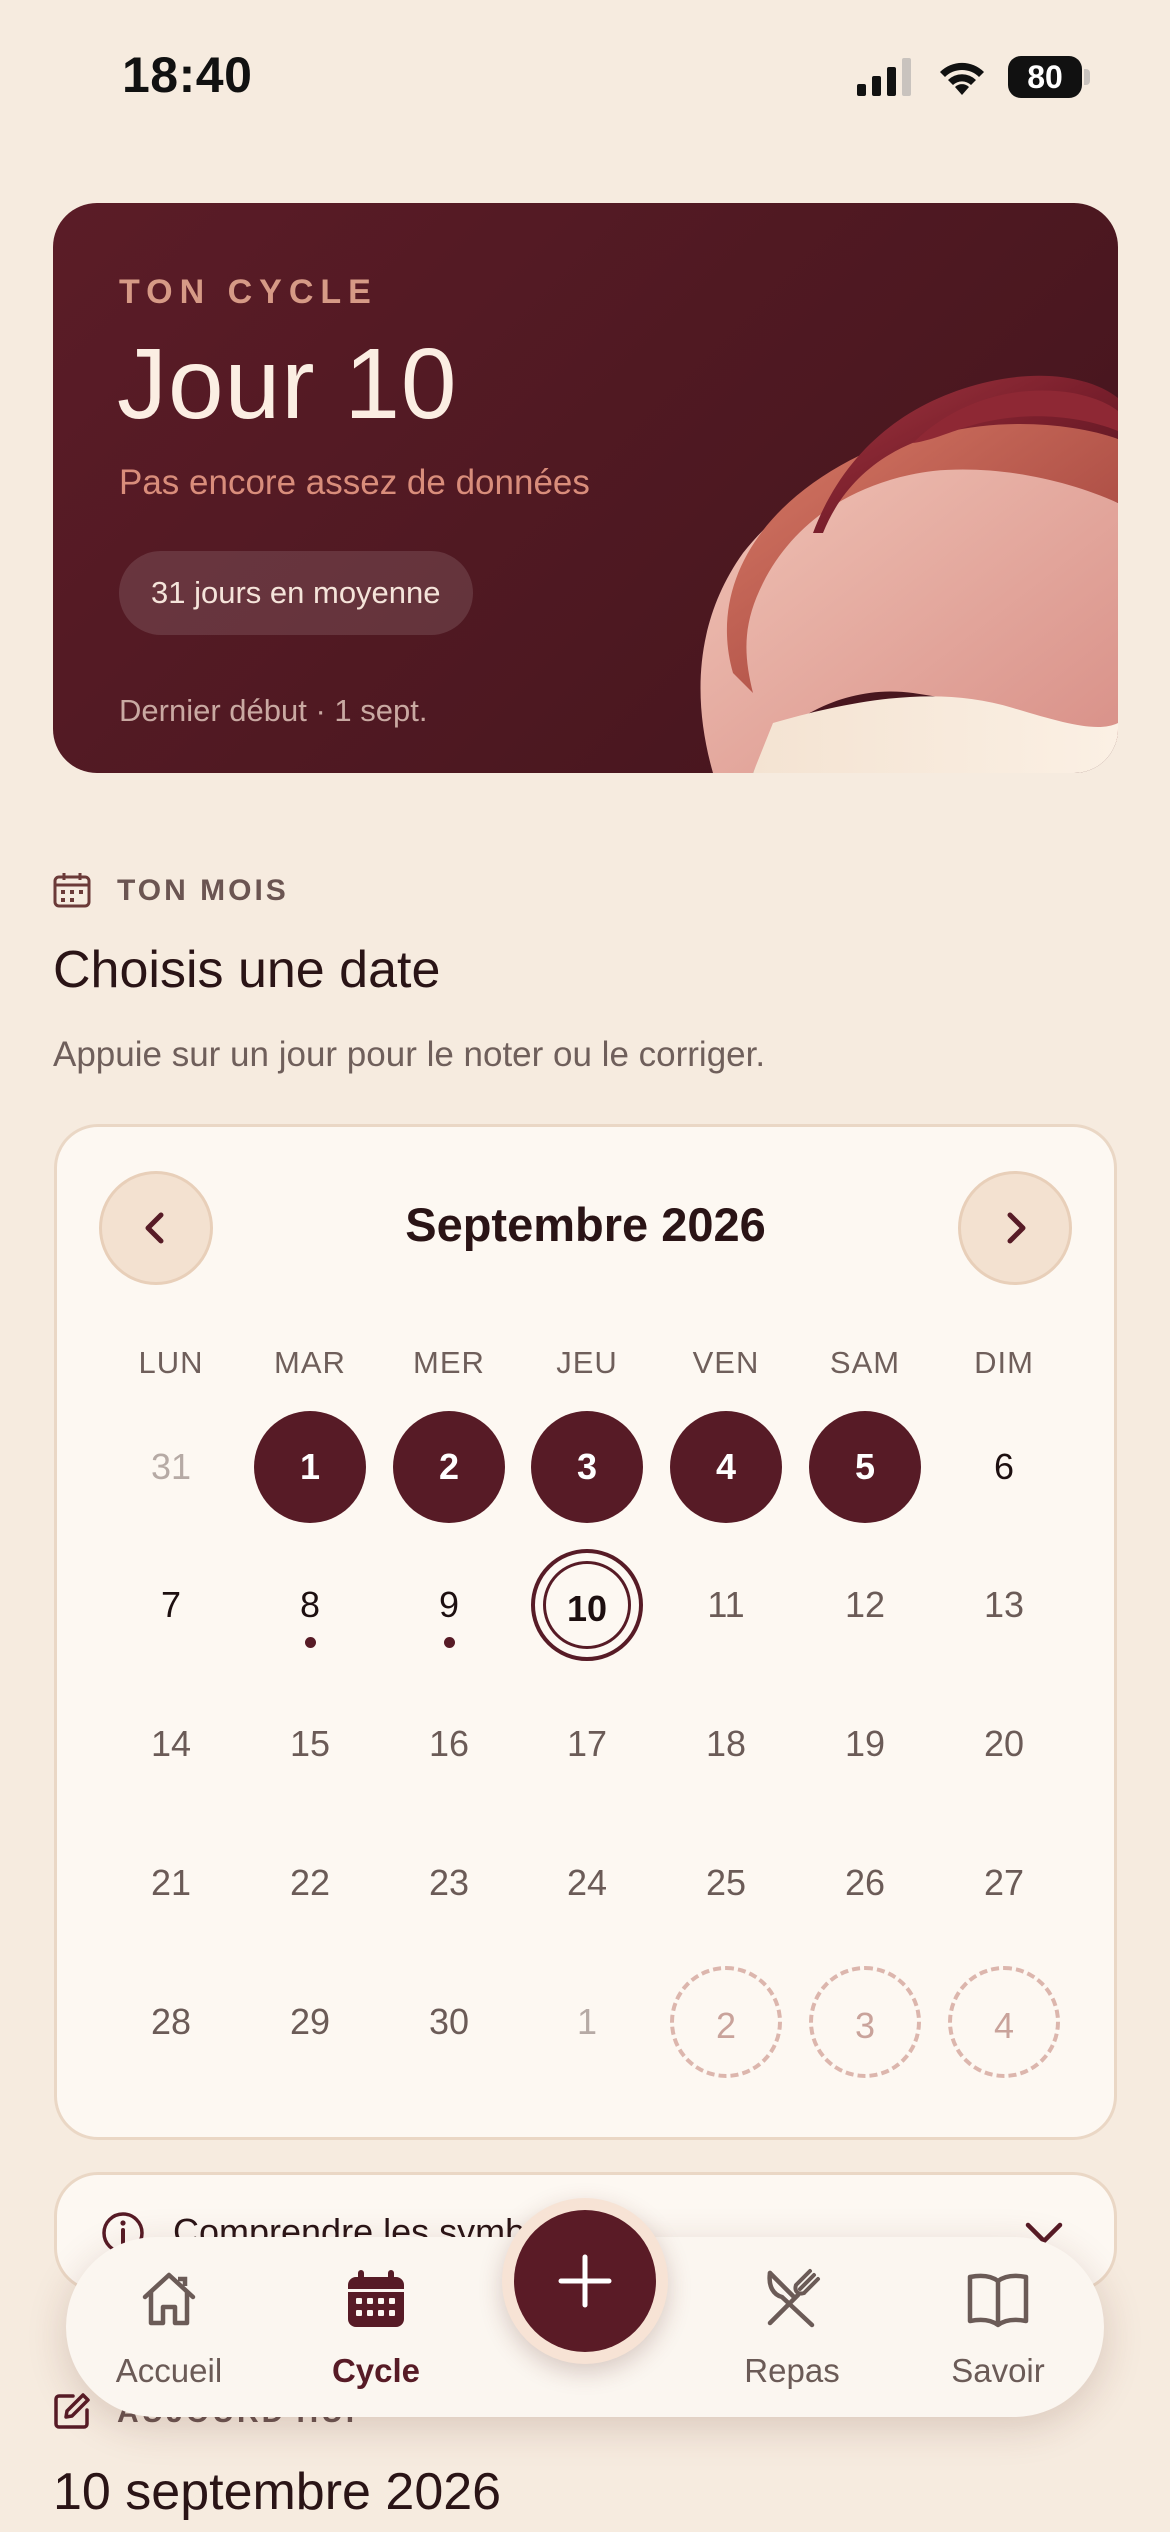  I want to click on battery-icon: 80, so click(1049, 77).